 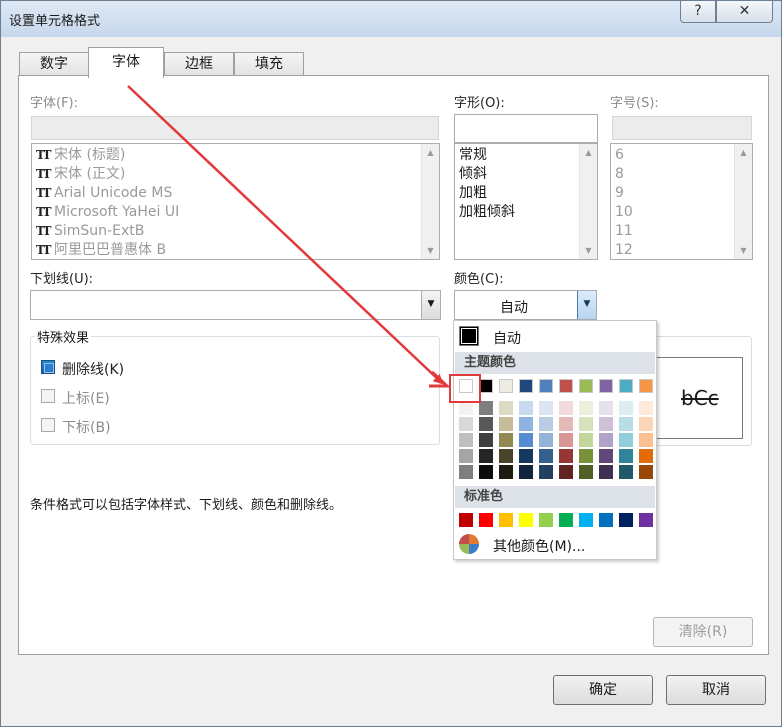 What do you see at coordinates (619, 155) in the screenshot?
I see `list-item: 6` at bounding box center [619, 155].